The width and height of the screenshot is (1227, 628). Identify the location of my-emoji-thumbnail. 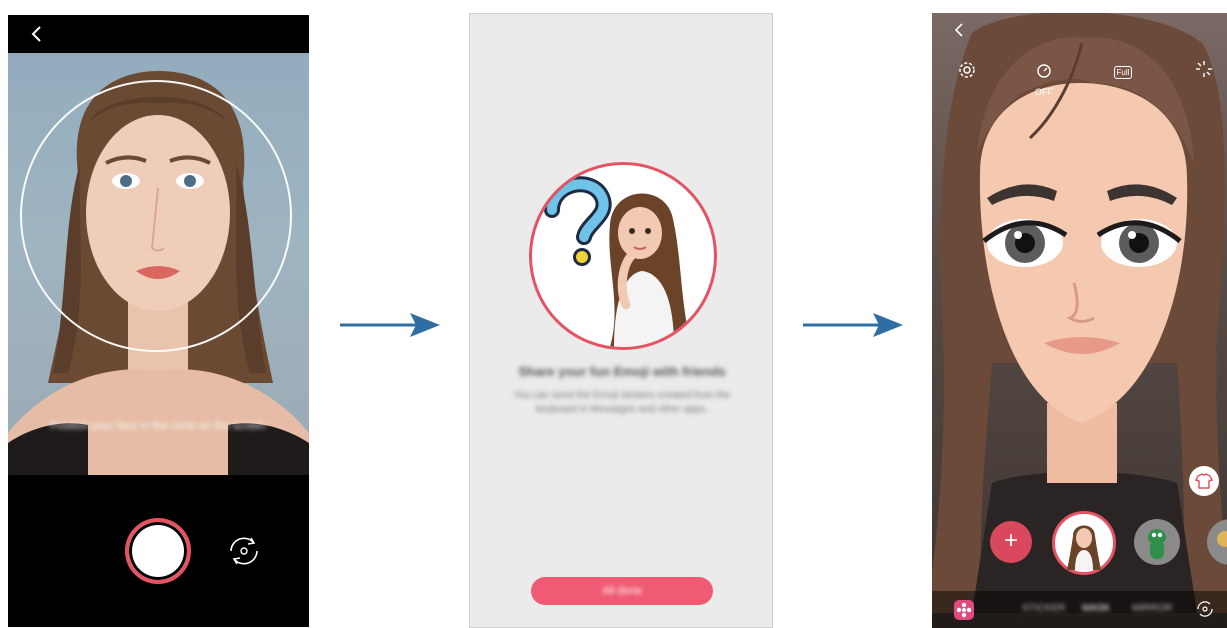
(1084, 547).